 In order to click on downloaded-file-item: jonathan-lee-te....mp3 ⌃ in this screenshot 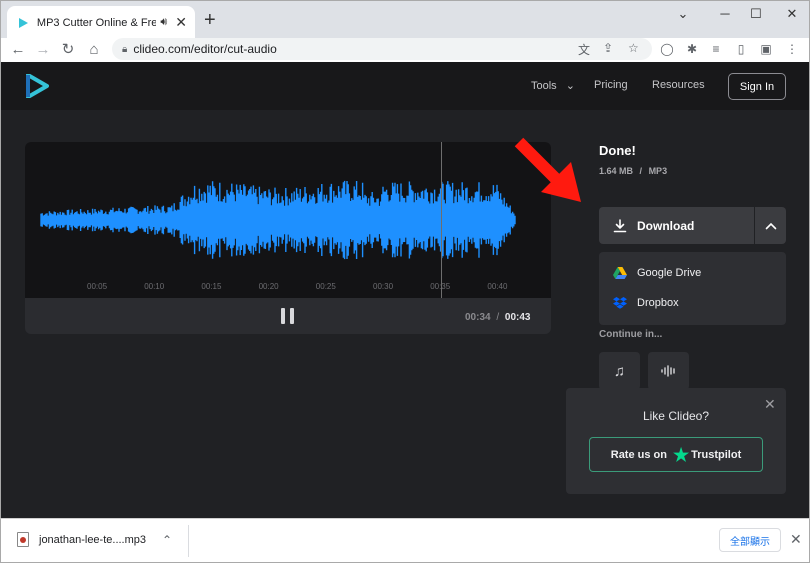, I will do `click(94, 539)`.